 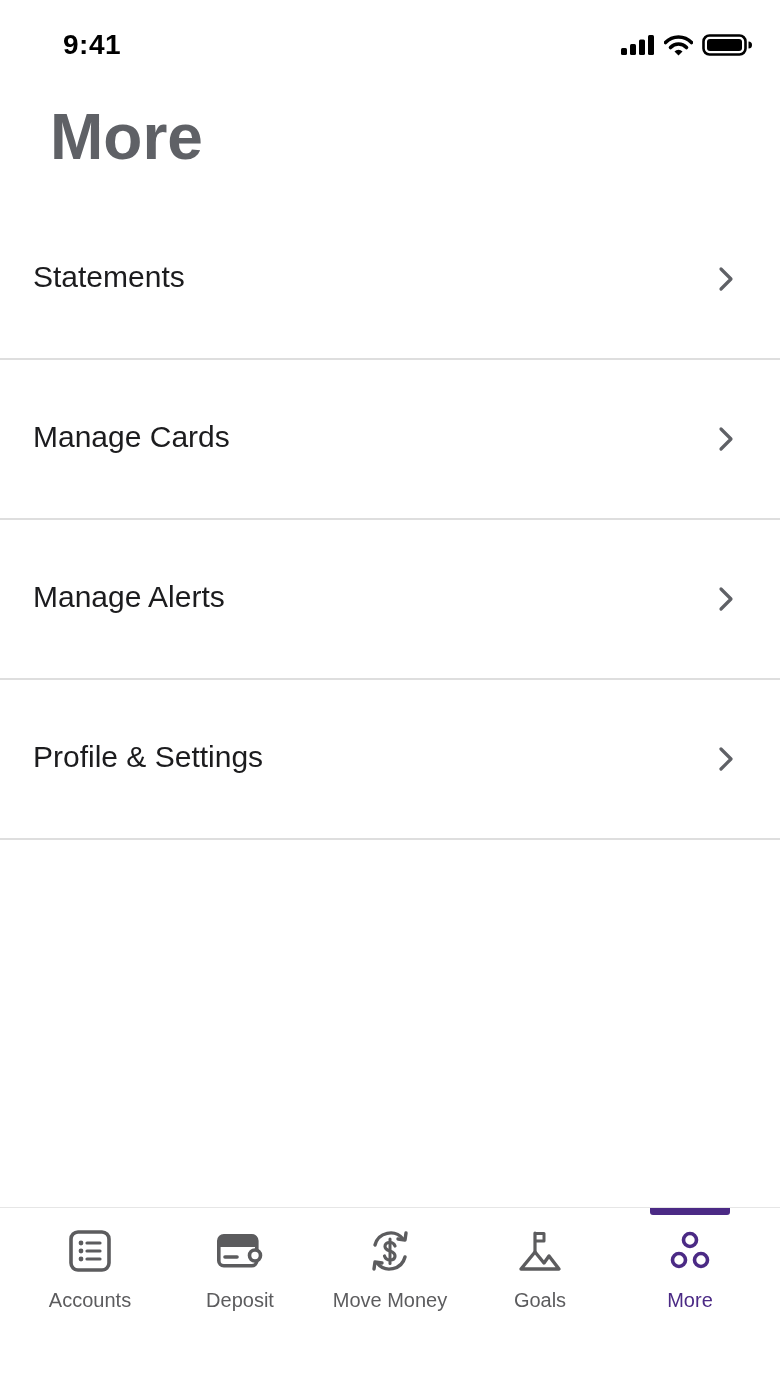 I want to click on tab: Accounts, so click(x=90, y=1297).